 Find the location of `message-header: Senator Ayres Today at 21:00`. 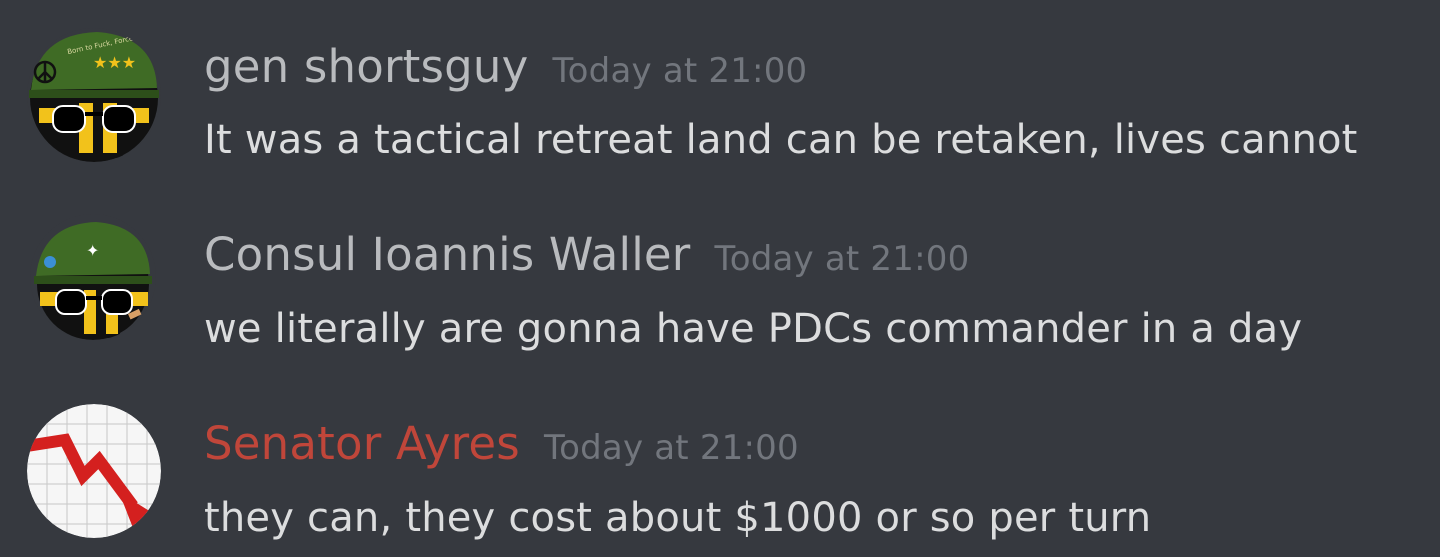

message-header: Senator Ayres Today at 21:00 is located at coordinates (501, 443).